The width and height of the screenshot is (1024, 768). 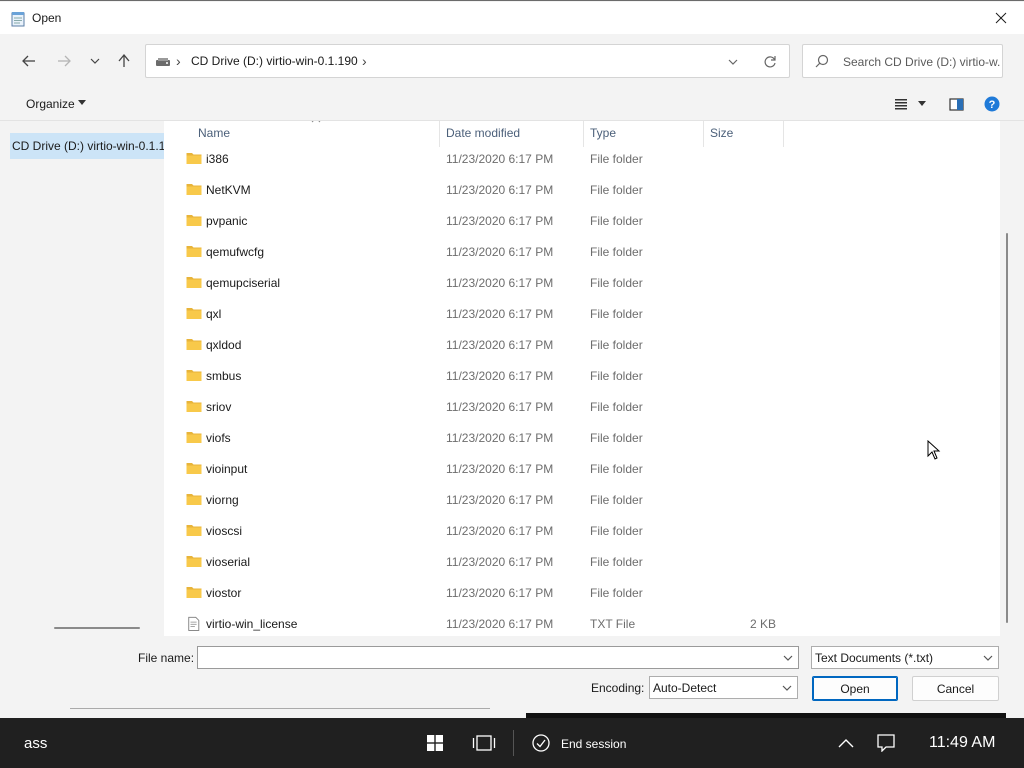 What do you see at coordinates (910, 104) in the screenshot?
I see `change-view-button` at bounding box center [910, 104].